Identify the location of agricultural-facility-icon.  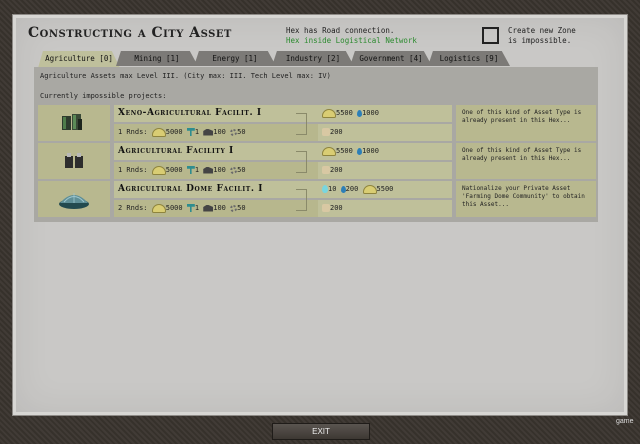
(74, 160).